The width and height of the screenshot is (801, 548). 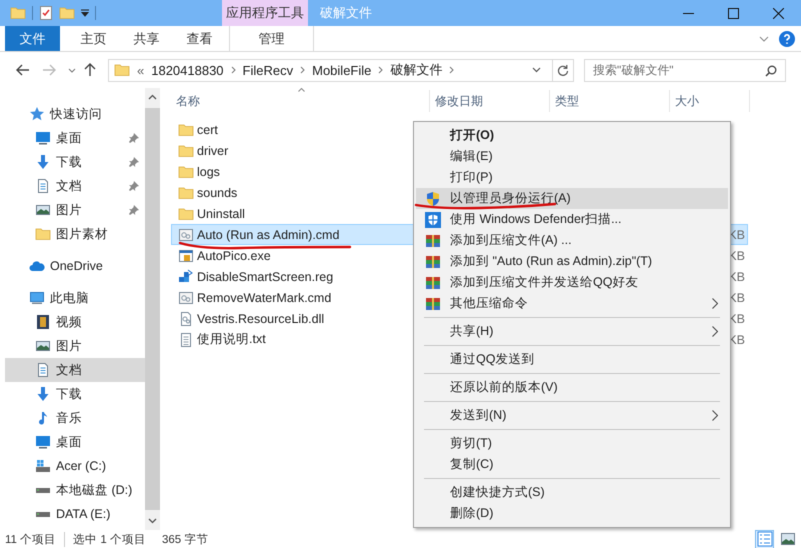 I want to click on file-name: RemoveWaterMark.cmd, so click(x=264, y=297).